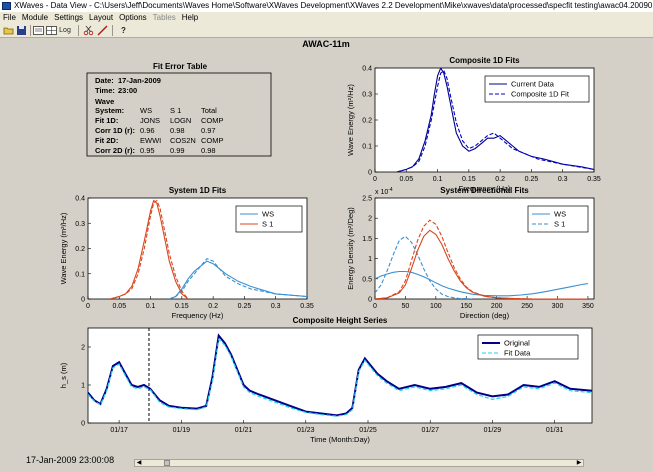 This screenshot has height=472, width=653. Describe the element at coordinates (147, 130) in the screenshot. I see `fit-cell: 0.96` at that location.